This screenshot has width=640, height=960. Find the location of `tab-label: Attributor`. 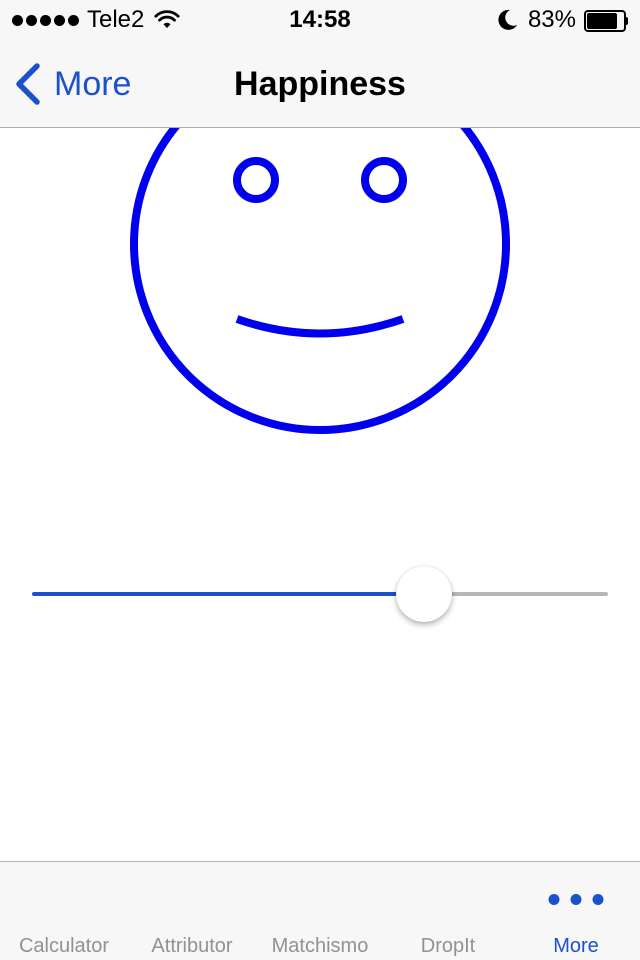

tab-label: Attributor is located at coordinates (192, 946).